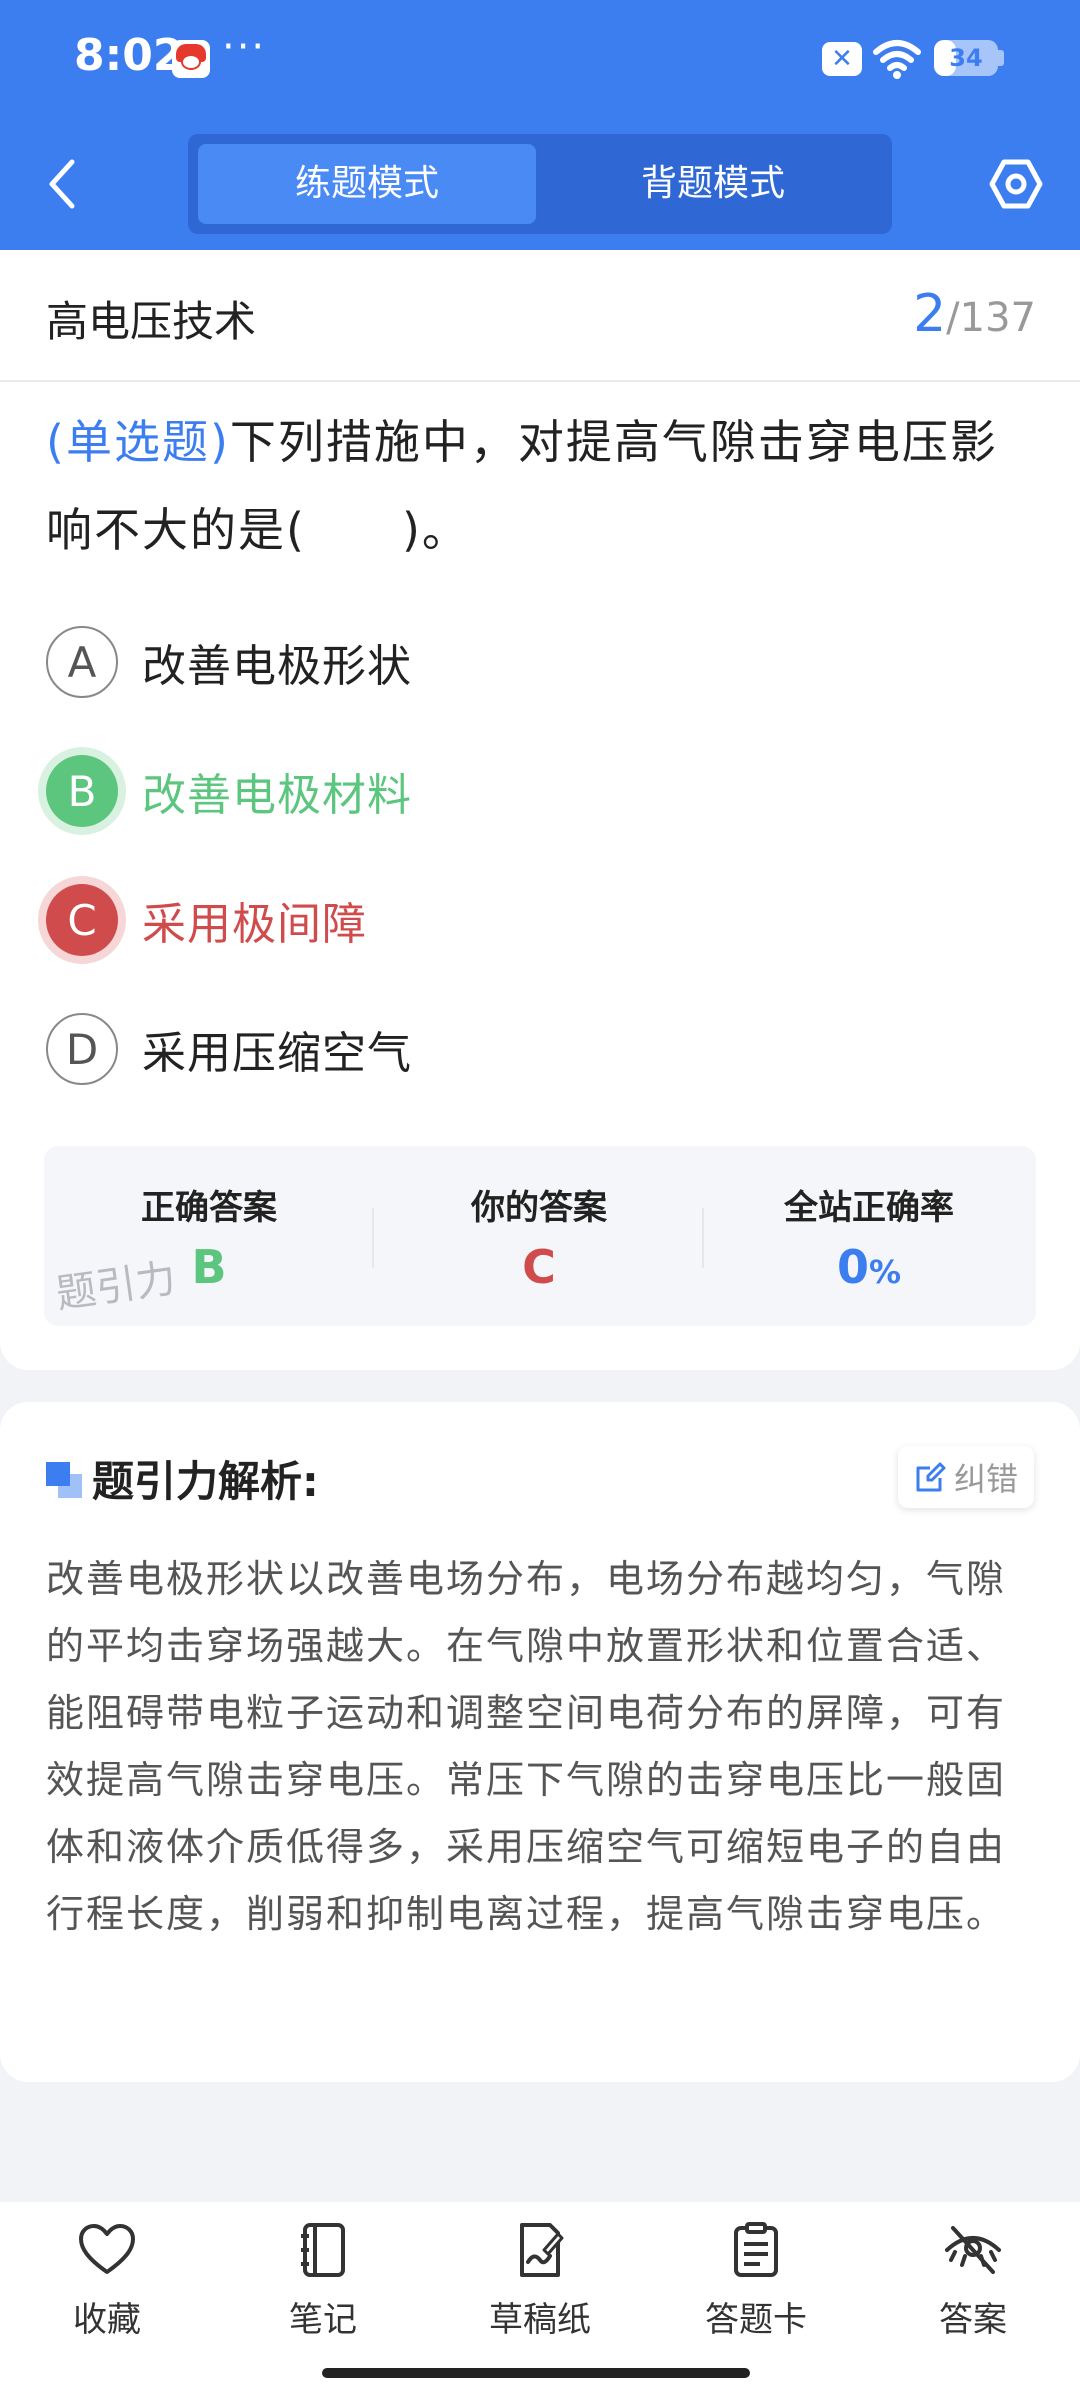  Describe the element at coordinates (138, 442) in the screenshot. I see `question-type-tag: (单选题)` at that location.